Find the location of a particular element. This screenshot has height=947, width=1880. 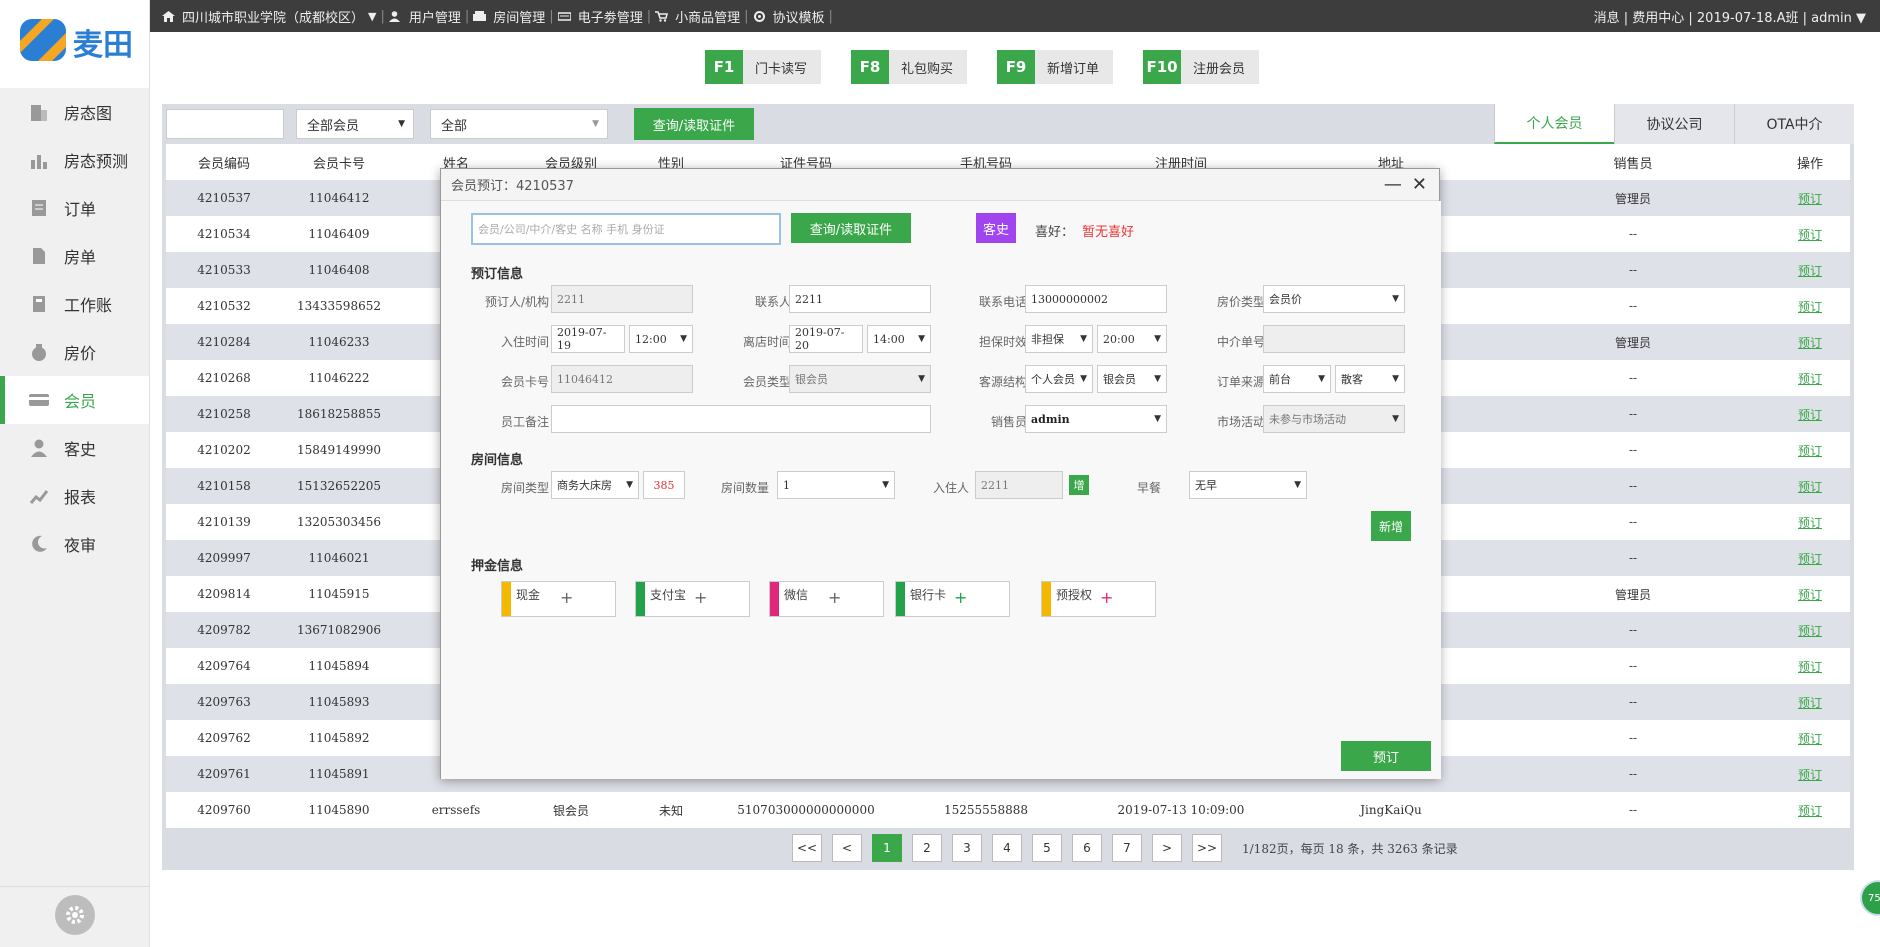

remark-field is located at coordinates (741, 419).